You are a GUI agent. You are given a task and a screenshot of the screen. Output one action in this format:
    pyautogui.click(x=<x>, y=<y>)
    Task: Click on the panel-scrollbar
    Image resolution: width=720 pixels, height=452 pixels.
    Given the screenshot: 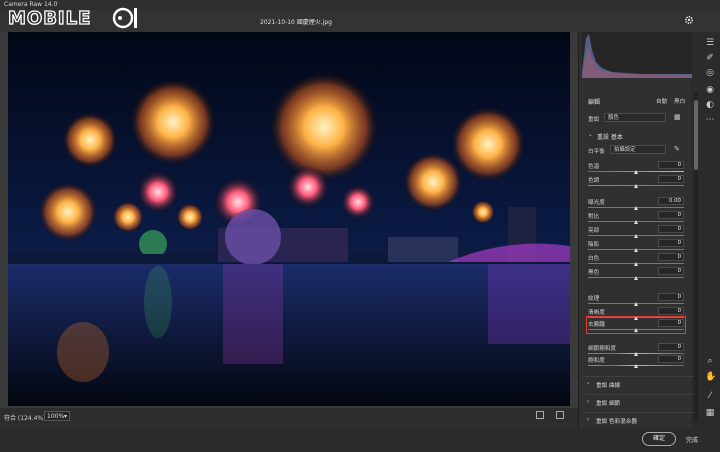 What is the action you would take?
    pyautogui.click(x=696, y=257)
    